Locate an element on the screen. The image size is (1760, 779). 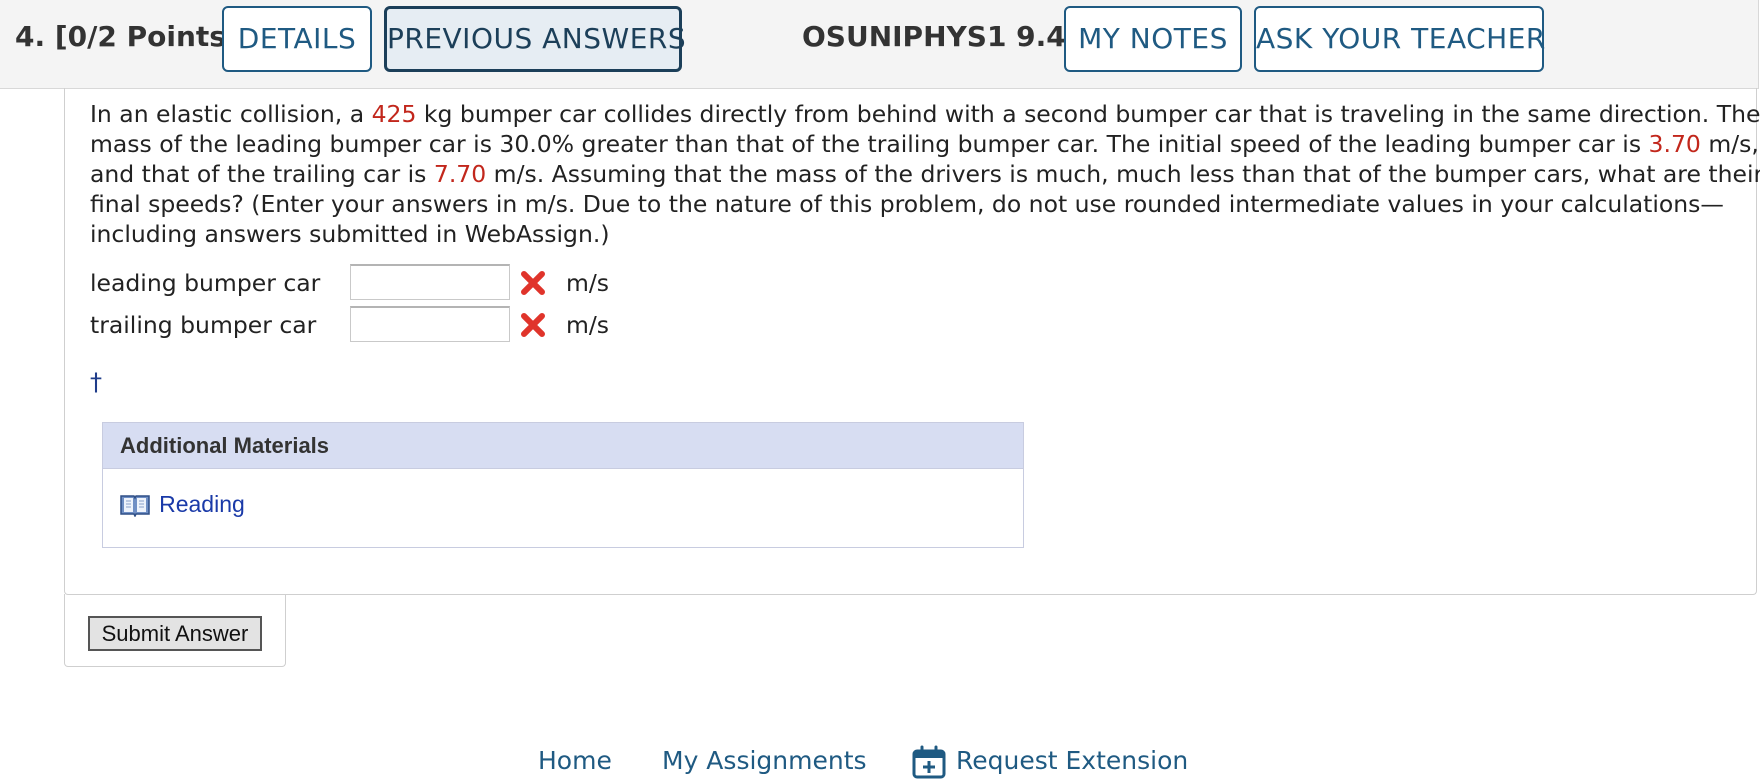
answer-row-trailing: trailing bumper car m/s is located at coordinates (390, 324).